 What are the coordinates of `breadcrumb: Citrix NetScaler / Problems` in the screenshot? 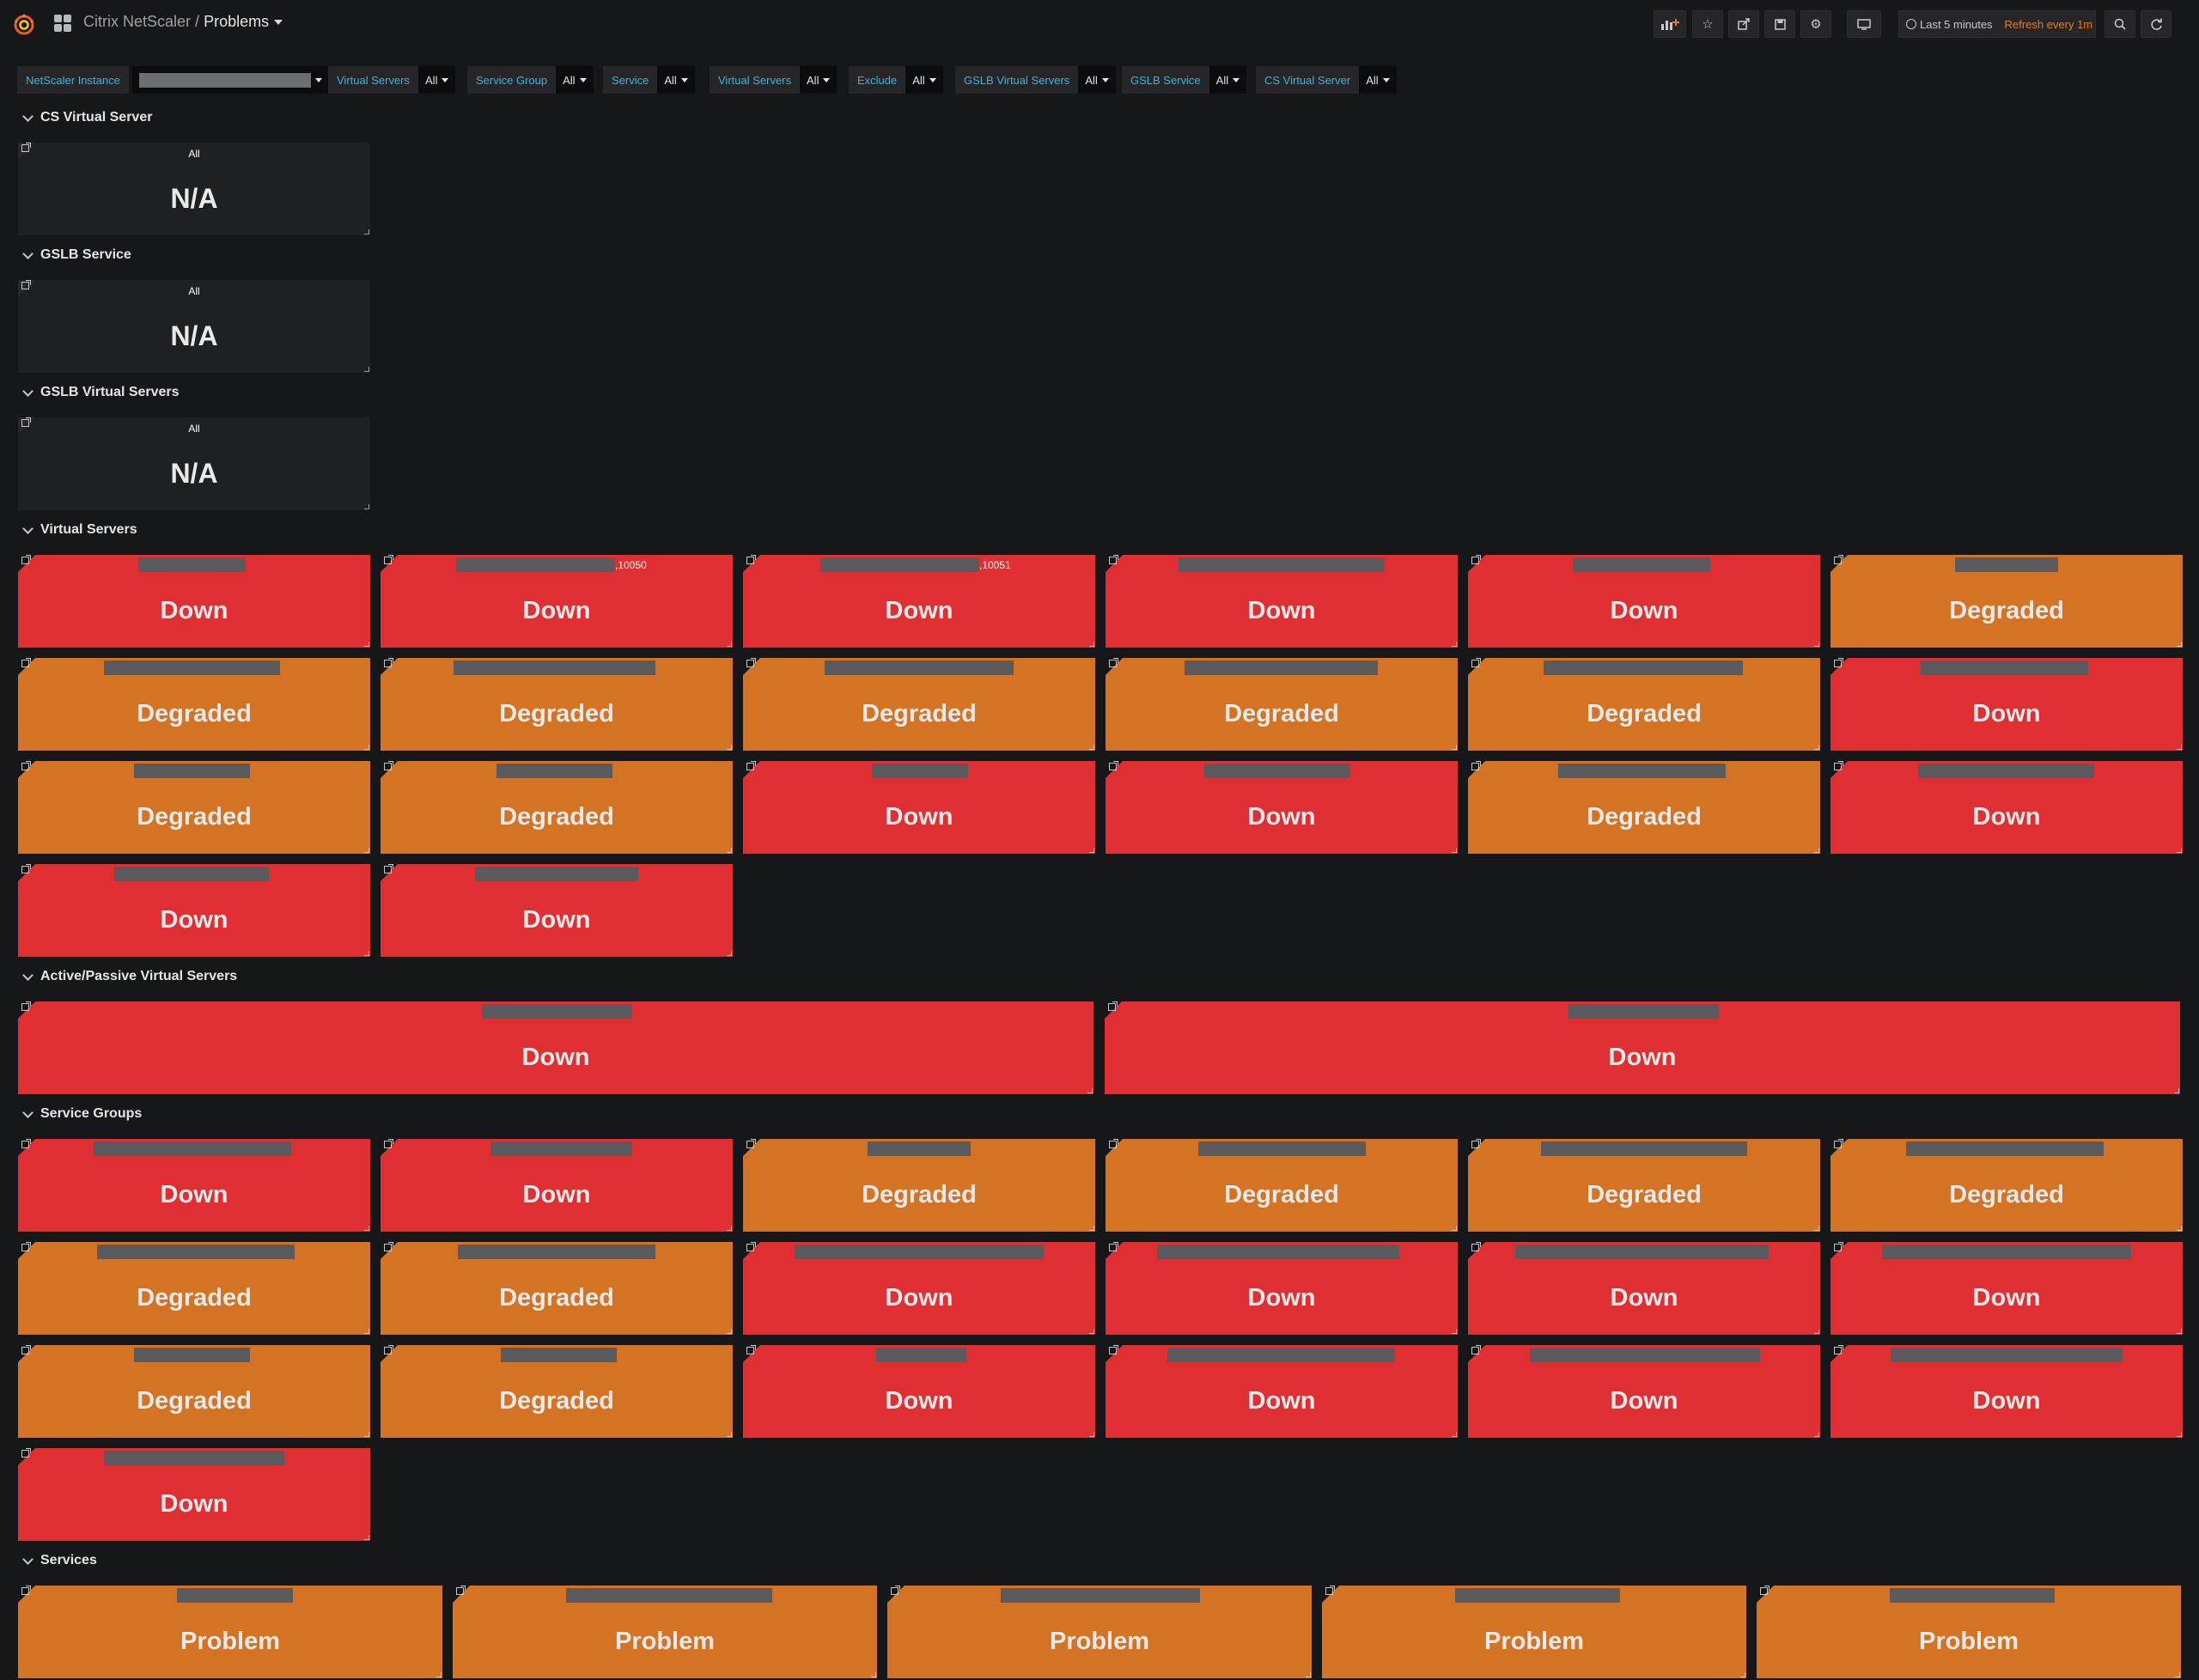 It's located at (183, 22).